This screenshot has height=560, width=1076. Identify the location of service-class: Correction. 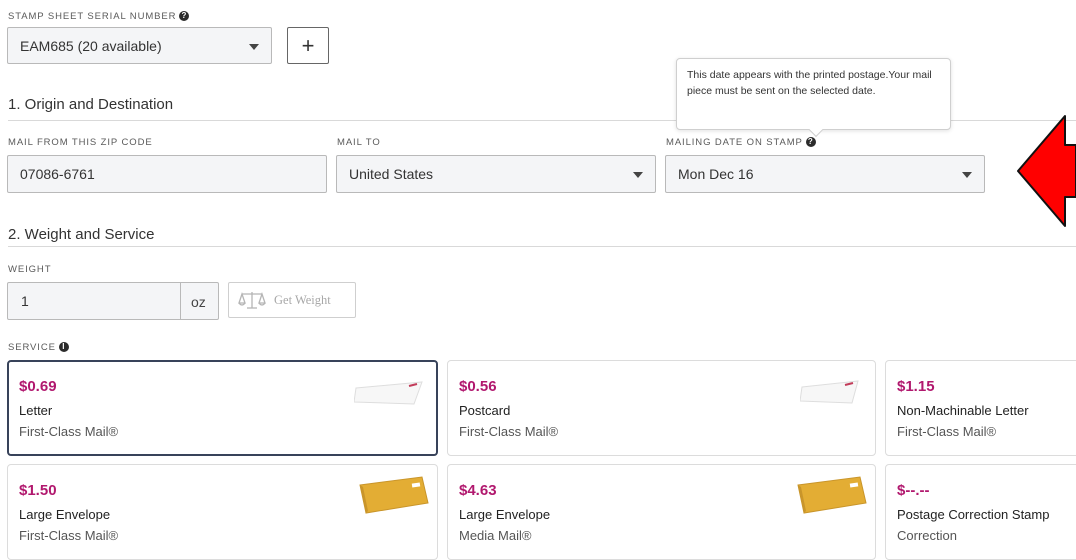
(927, 535).